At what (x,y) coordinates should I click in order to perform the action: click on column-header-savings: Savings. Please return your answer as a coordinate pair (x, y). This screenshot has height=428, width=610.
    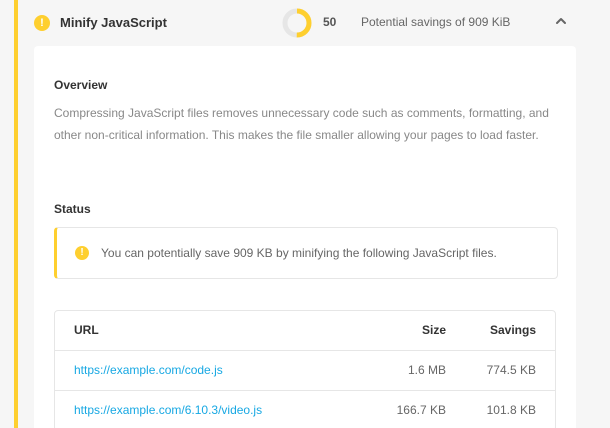
    Looking at the image, I should click on (512, 330).